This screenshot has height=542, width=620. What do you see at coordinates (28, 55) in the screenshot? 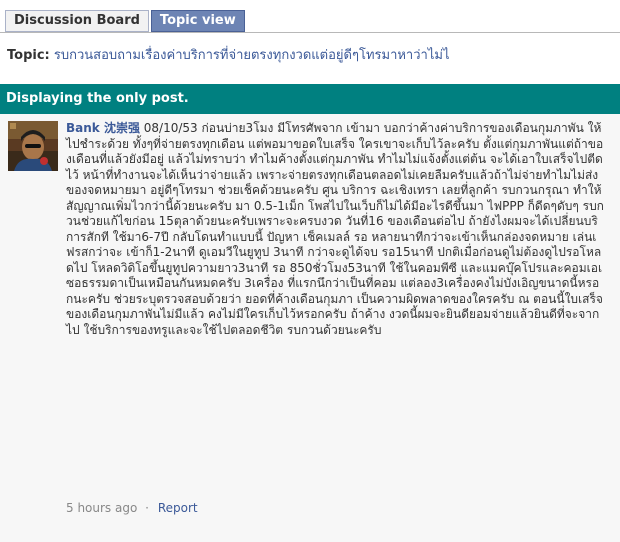
I see `topic-label: Topic:` at bounding box center [28, 55].